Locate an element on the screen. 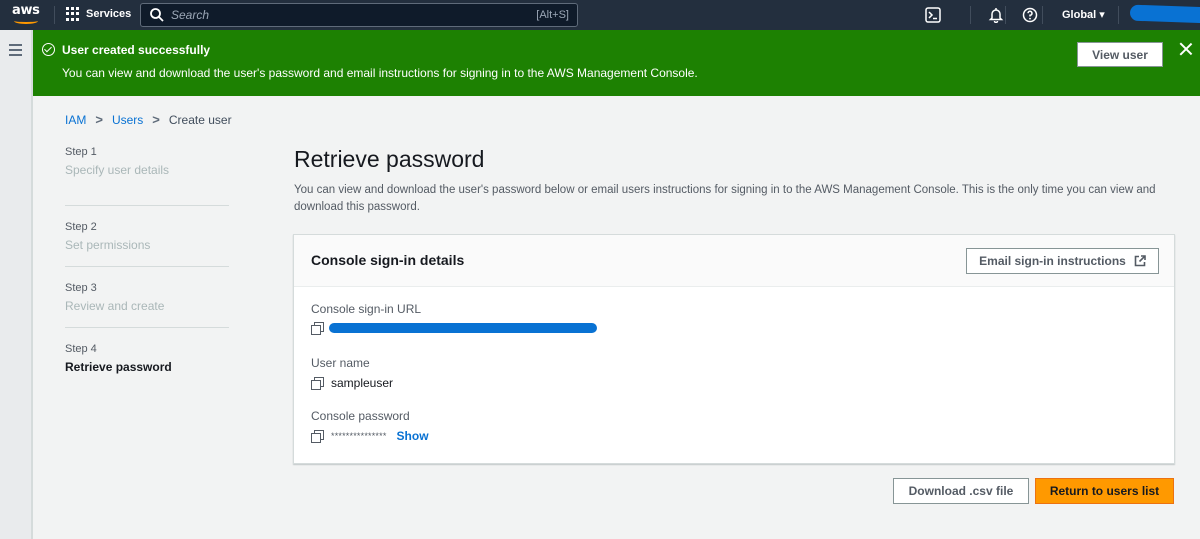 The height and width of the screenshot is (539, 1200). return-to-users-list-button: Return to users list is located at coordinates (1104, 491).